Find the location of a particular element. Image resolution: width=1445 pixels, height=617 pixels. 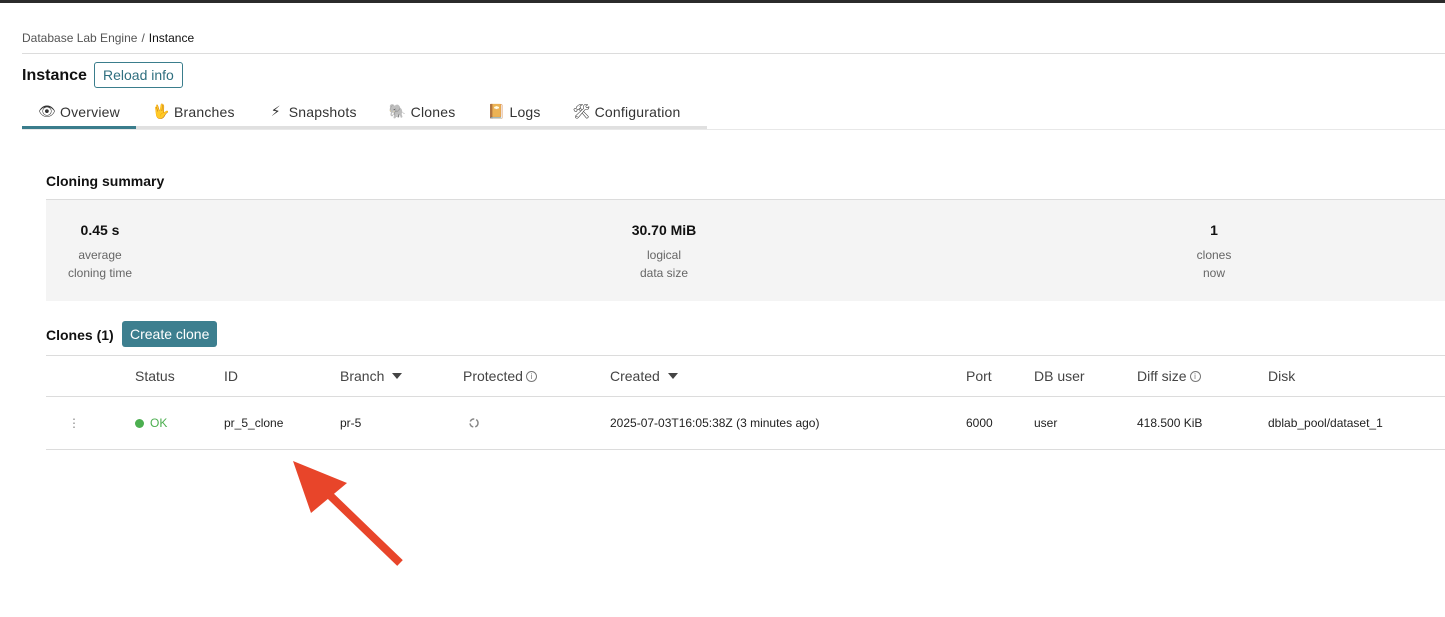

stat-label: average is located at coordinates (100, 255).